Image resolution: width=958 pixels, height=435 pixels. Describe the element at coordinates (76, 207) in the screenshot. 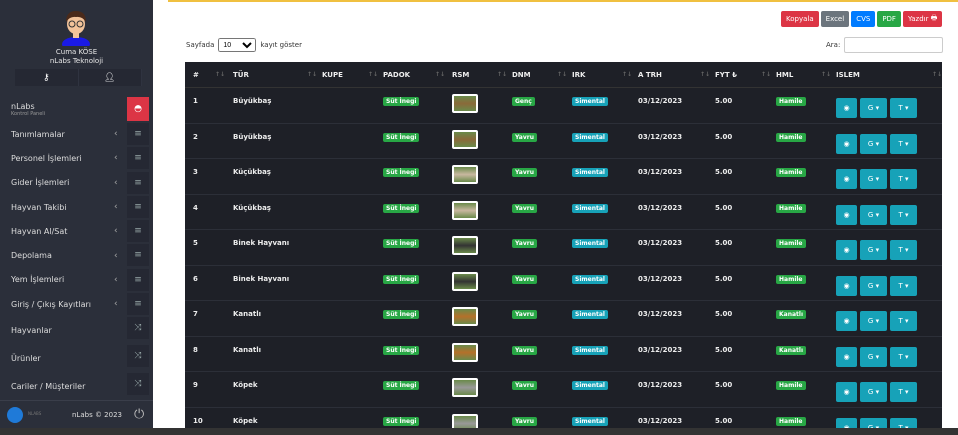

I see `sidebar-item-3: Hayvan Takibi ‹ ≡` at that location.